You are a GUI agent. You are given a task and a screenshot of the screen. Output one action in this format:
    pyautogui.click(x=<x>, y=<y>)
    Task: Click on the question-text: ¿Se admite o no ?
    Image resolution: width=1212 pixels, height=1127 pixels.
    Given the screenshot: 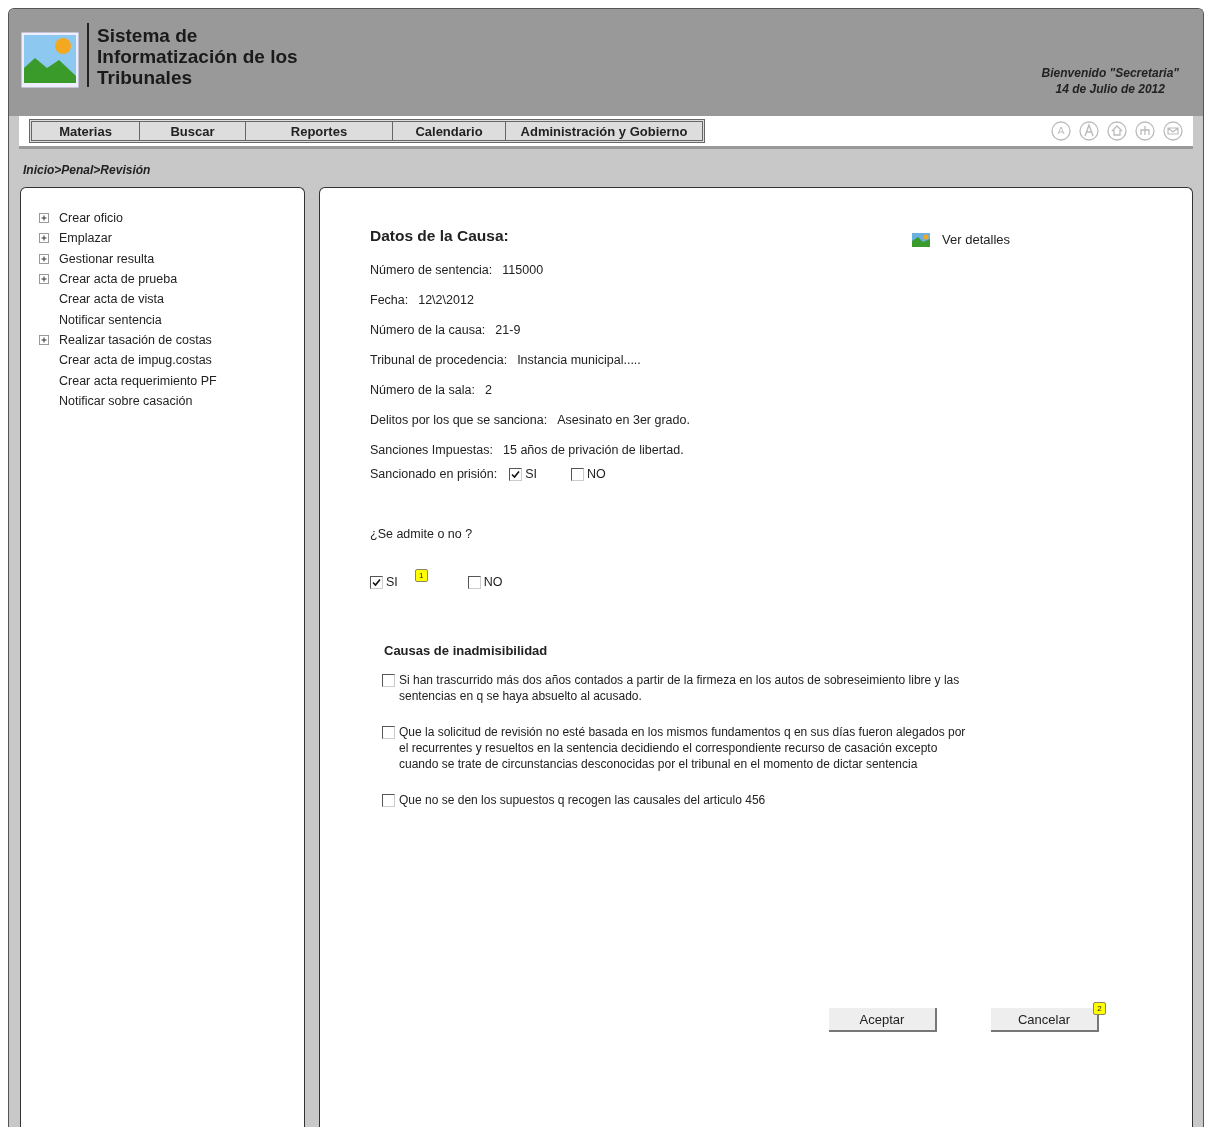 What is the action you would take?
    pyautogui.click(x=422, y=534)
    